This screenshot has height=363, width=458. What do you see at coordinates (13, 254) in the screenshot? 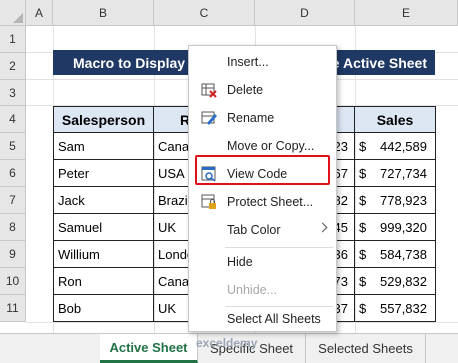
I see `row-header-9: 9` at bounding box center [13, 254].